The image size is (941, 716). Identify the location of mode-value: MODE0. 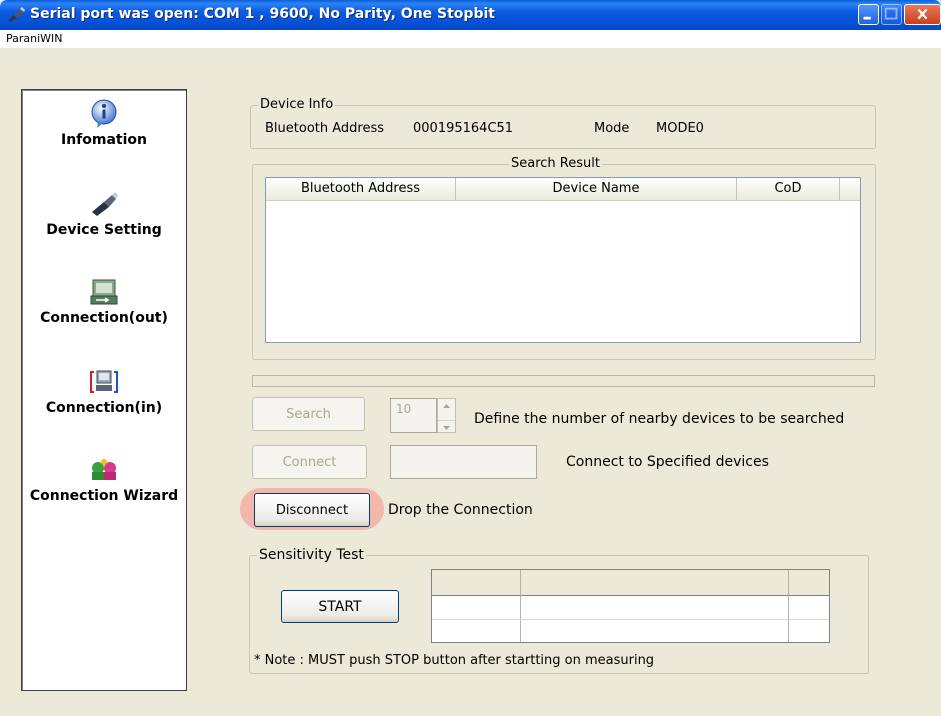
(680, 128).